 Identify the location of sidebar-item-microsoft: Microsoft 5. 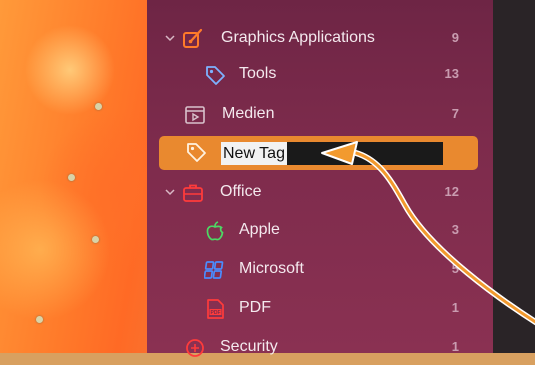
(320, 269).